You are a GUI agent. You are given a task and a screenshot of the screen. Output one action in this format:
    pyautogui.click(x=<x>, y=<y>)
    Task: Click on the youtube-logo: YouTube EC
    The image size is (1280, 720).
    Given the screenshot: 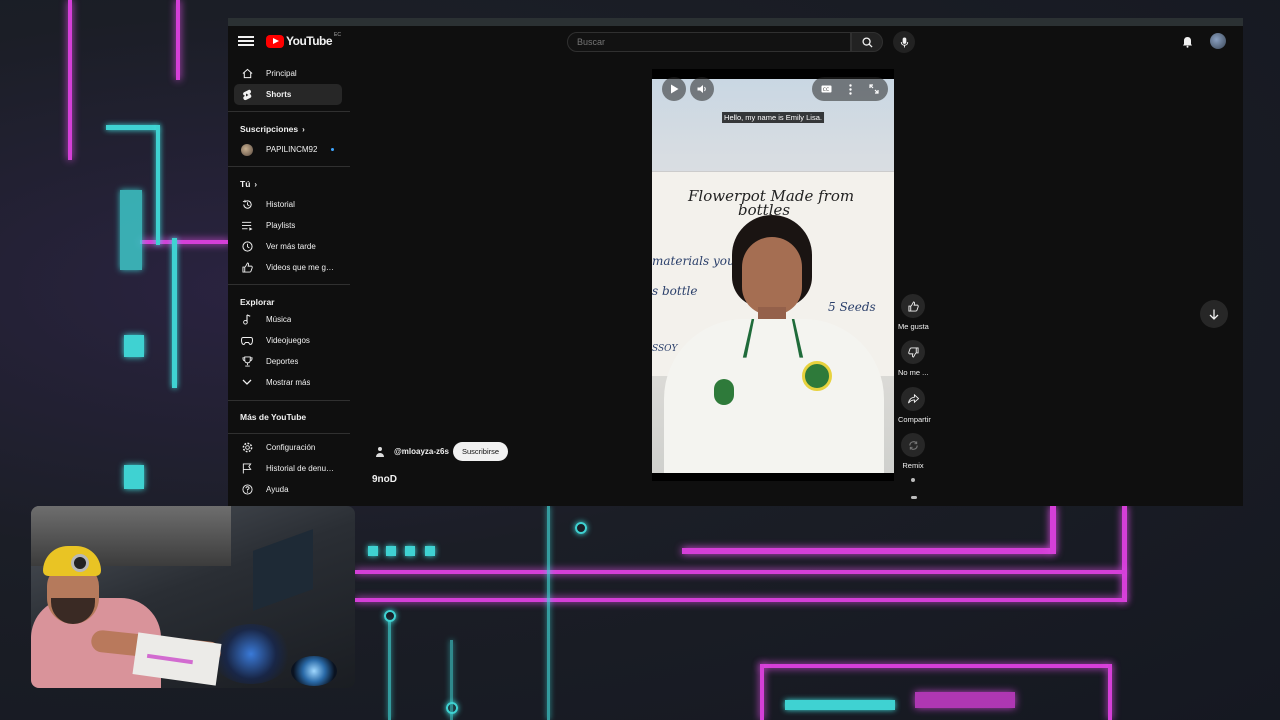 What is the action you would take?
    pyautogui.click(x=303, y=40)
    